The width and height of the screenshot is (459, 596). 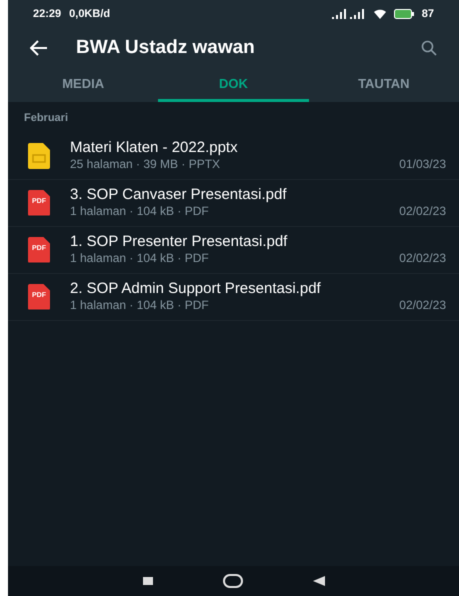 I want to click on back-button, so click(x=318, y=581).